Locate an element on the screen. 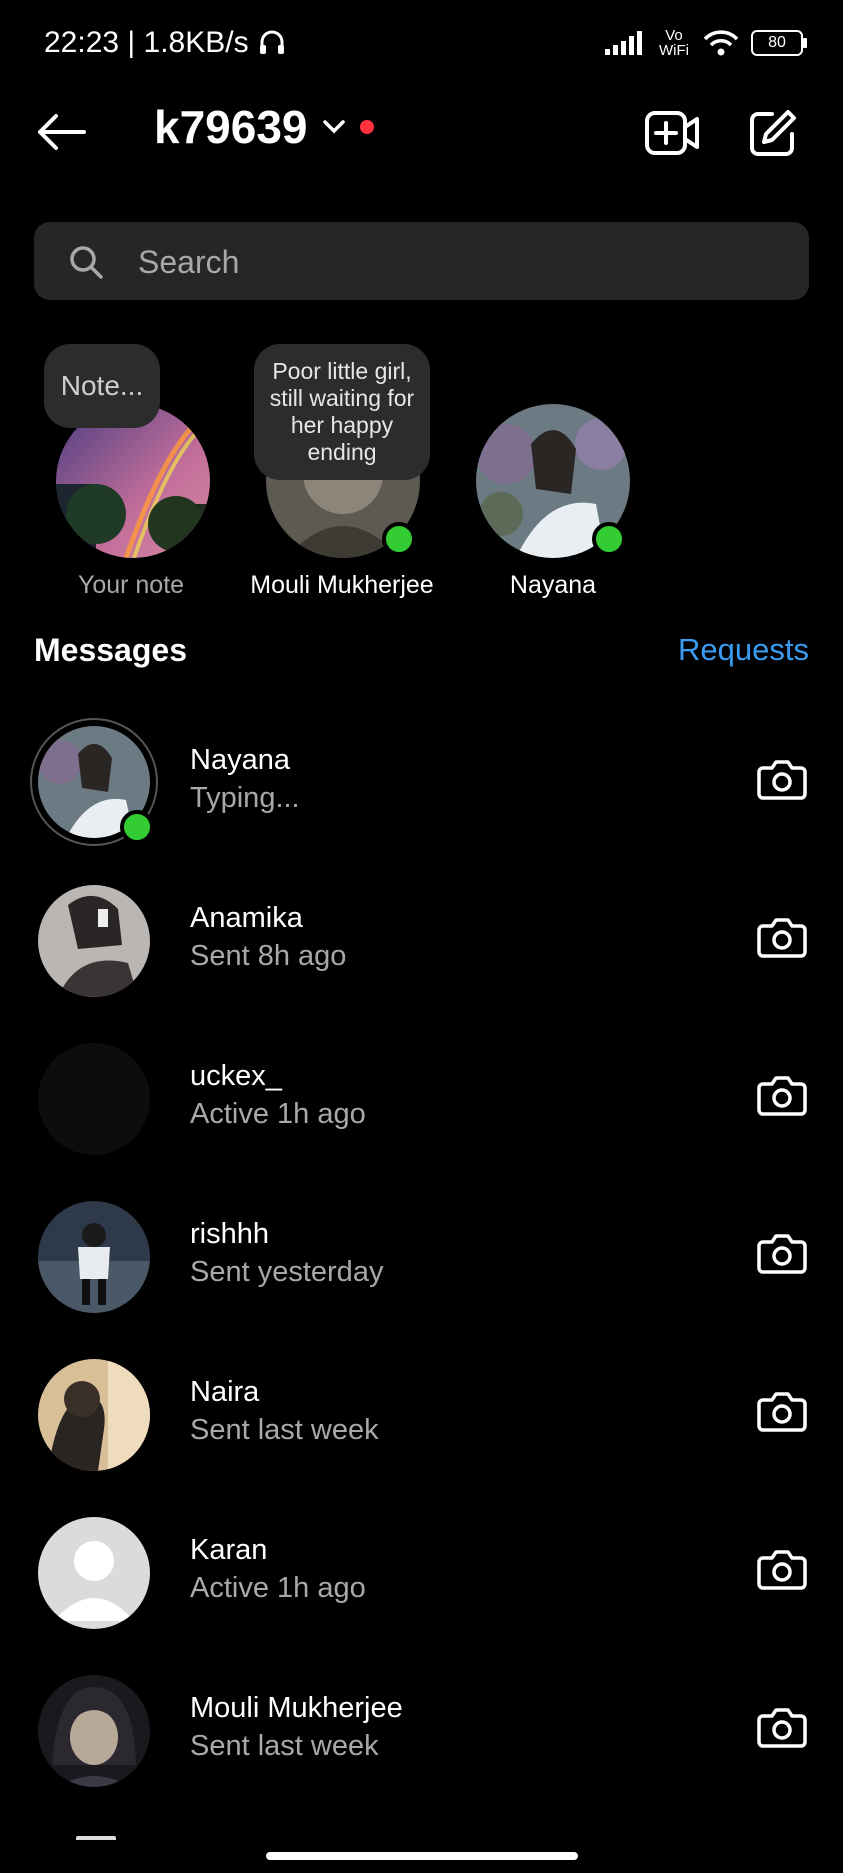  message-row: rishhh Sent yesterday is located at coordinates (421, 1257).